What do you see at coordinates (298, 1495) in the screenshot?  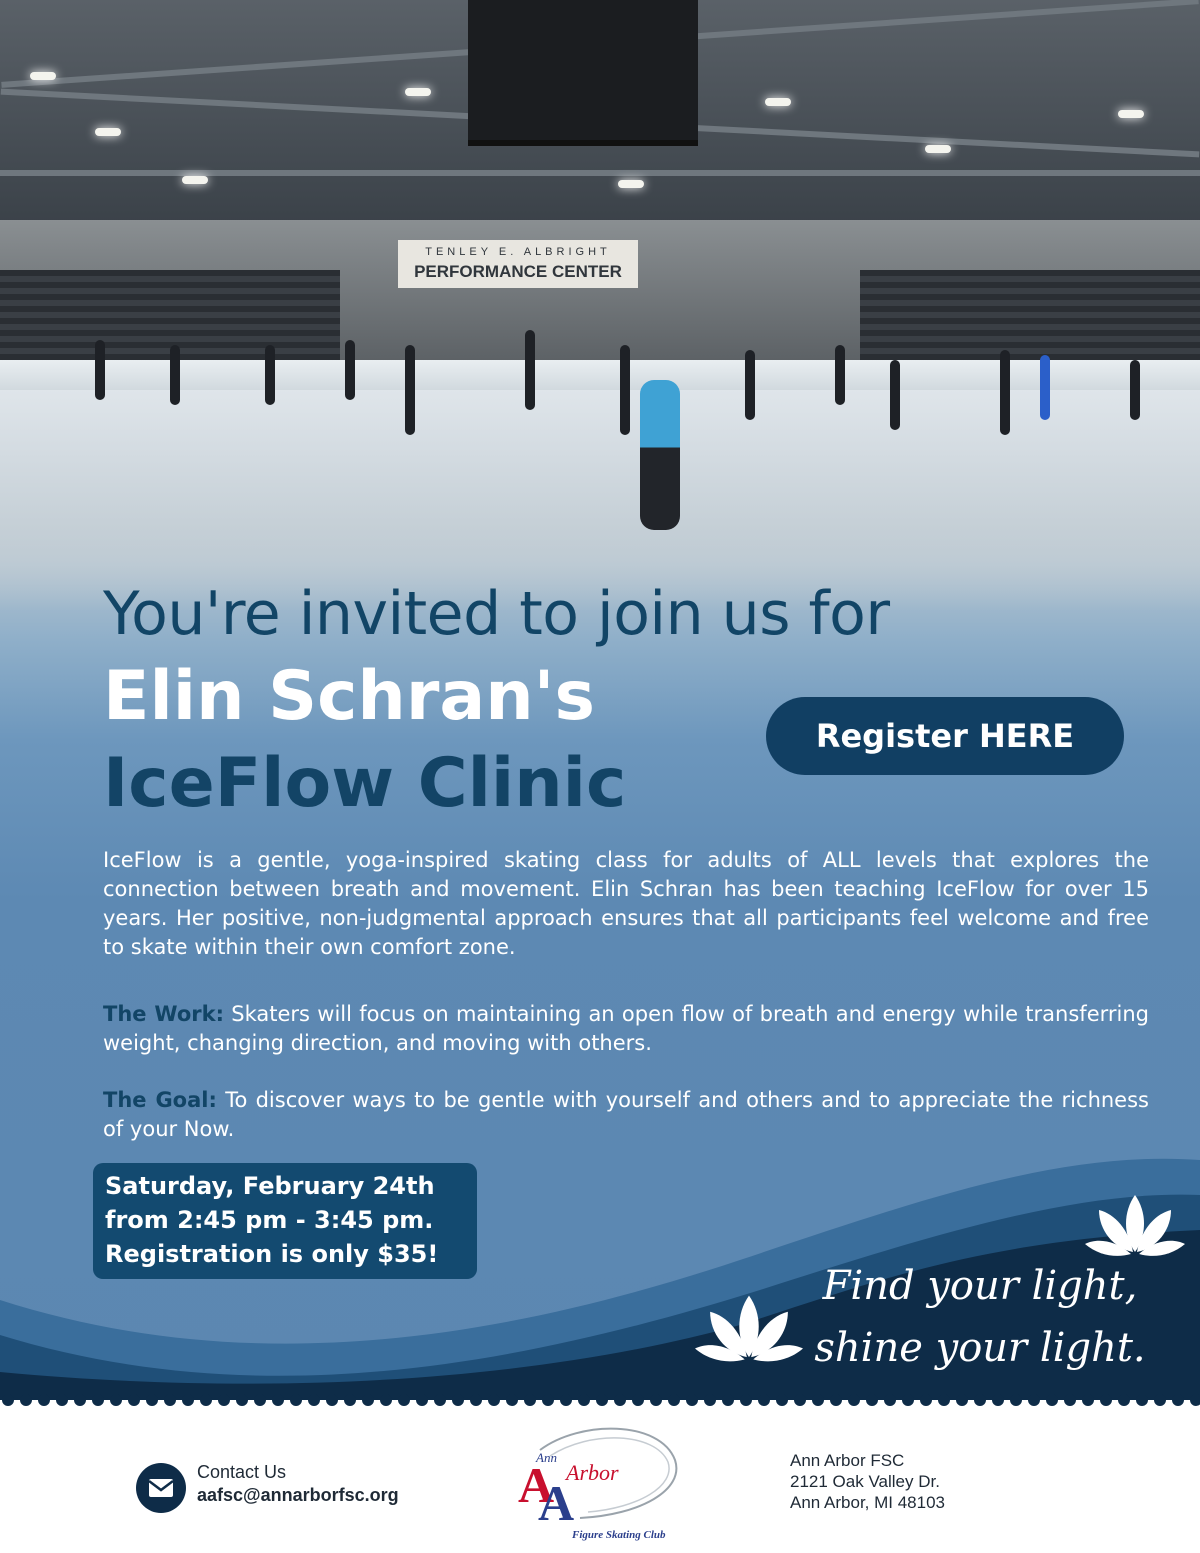 I see `contact-email-link: aafsc@annarborfsc.org` at bounding box center [298, 1495].